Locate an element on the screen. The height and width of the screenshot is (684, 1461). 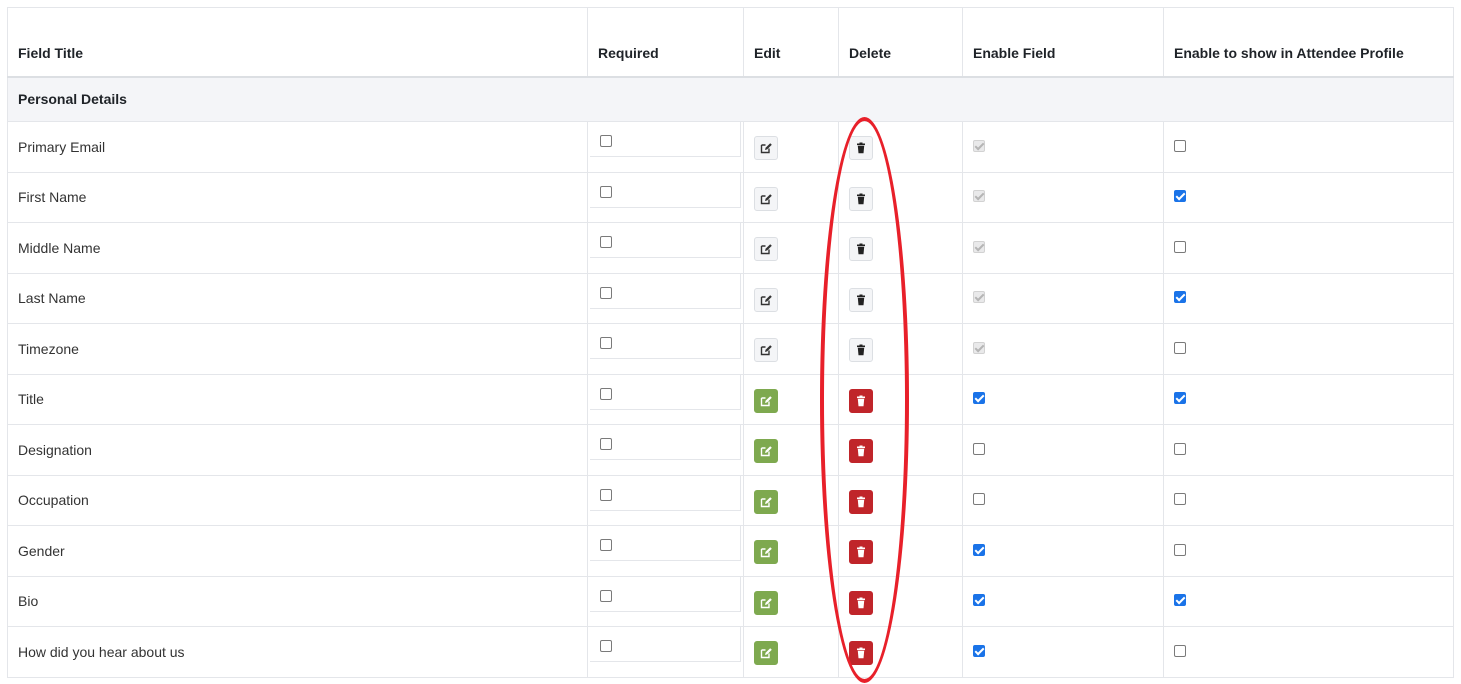
field-title: Timezone is located at coordinates (297, 349).